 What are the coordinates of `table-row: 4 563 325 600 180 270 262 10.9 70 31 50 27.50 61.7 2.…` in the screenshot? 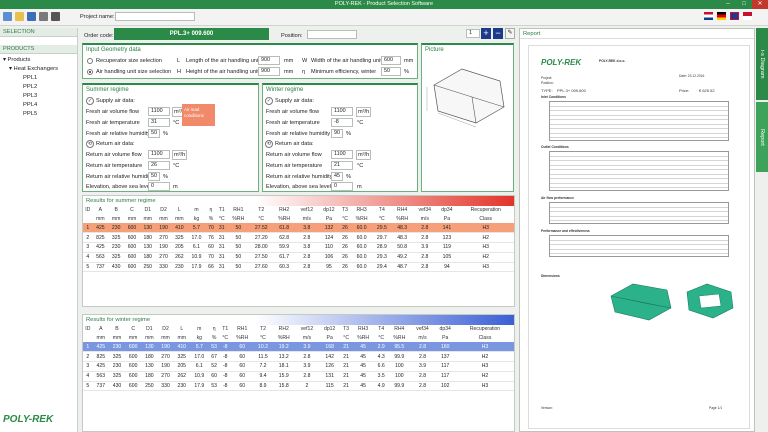 It's located at (298, 257).